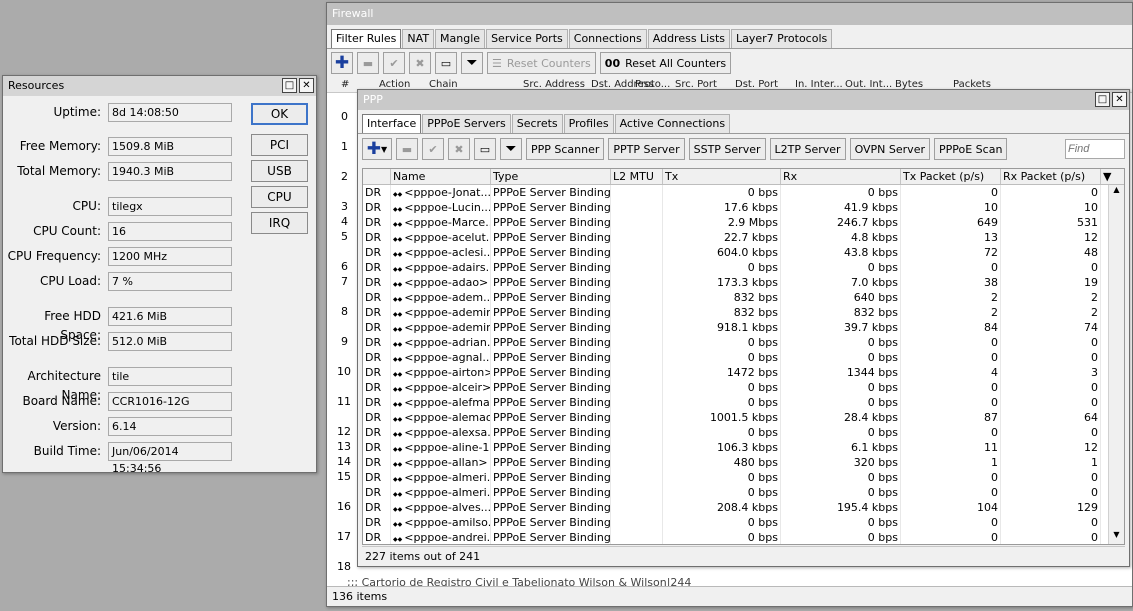  I want to click on interface-name: ◆◆ <pppoe-allan>, so click(441, 462).